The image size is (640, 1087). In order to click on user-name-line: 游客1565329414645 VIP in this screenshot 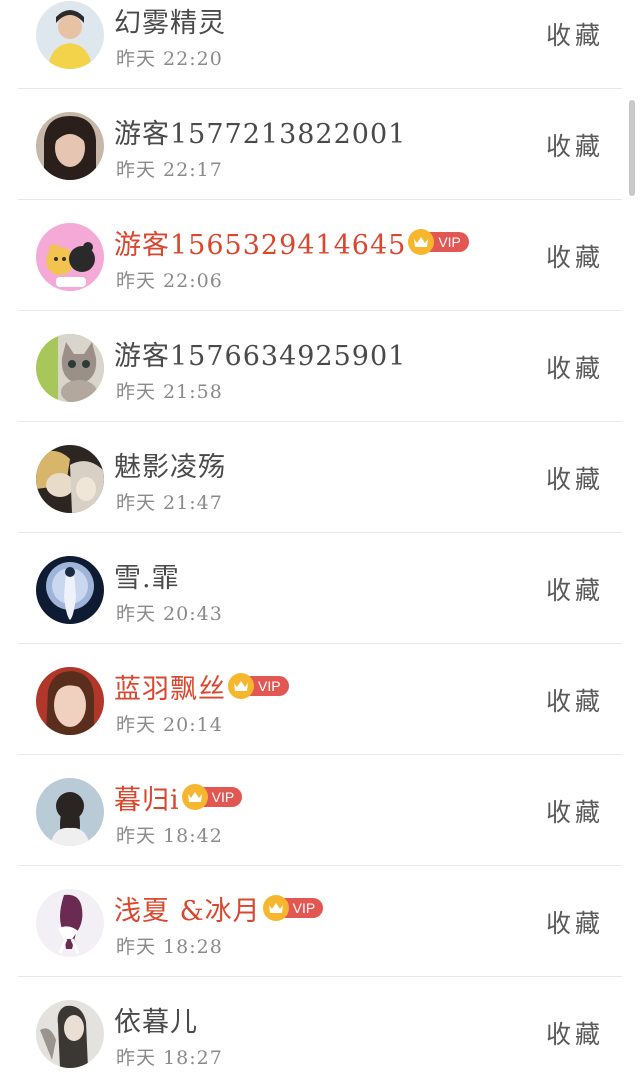, I will do `click(291, 243)`.